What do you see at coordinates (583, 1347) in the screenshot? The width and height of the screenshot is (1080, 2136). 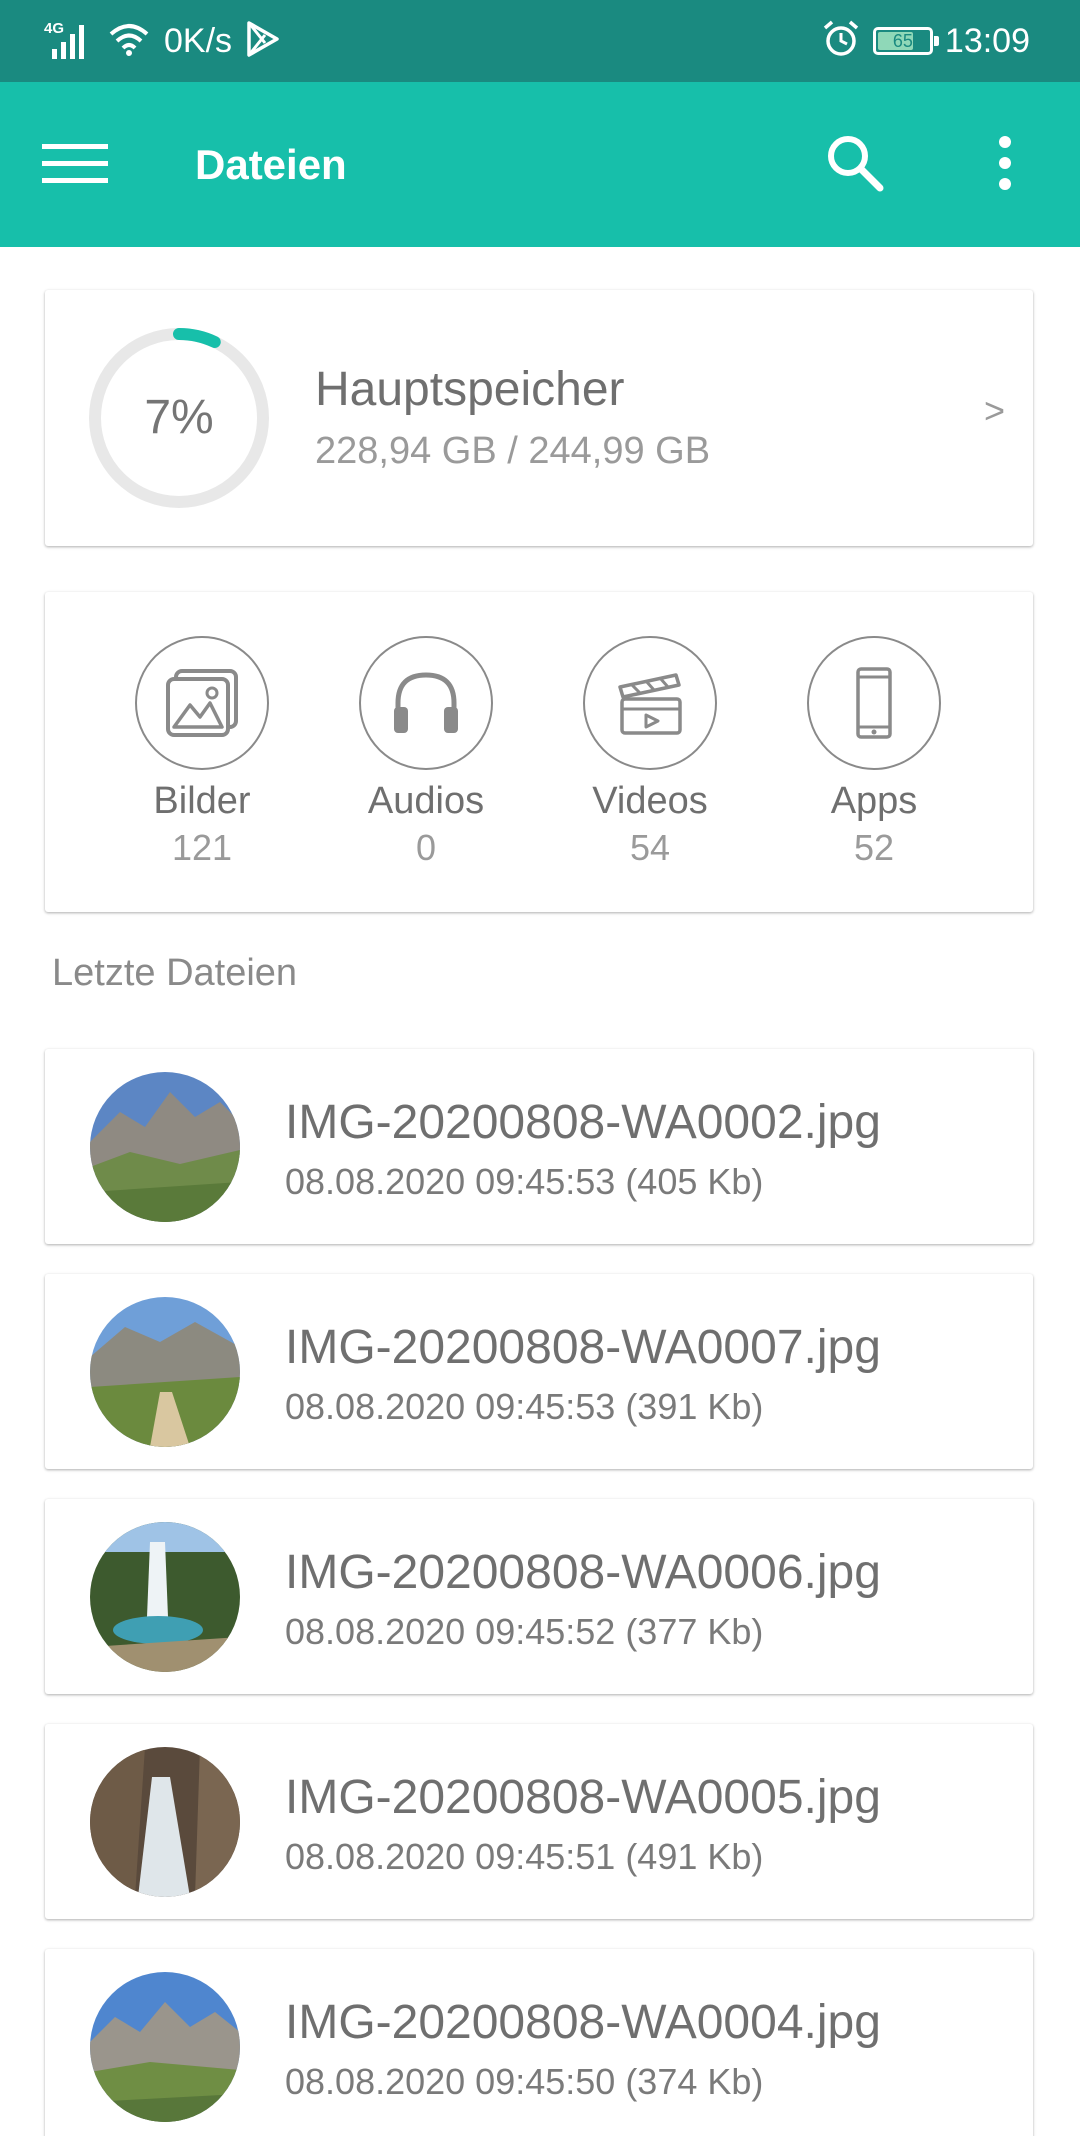 I see `file-name: IMG-20200808-WA0007.jpg` at bounding box center [583, 1347].